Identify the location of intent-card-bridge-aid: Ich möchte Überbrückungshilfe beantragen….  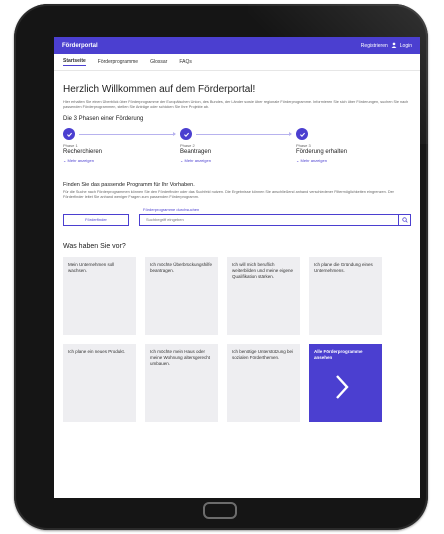
(181, 295).